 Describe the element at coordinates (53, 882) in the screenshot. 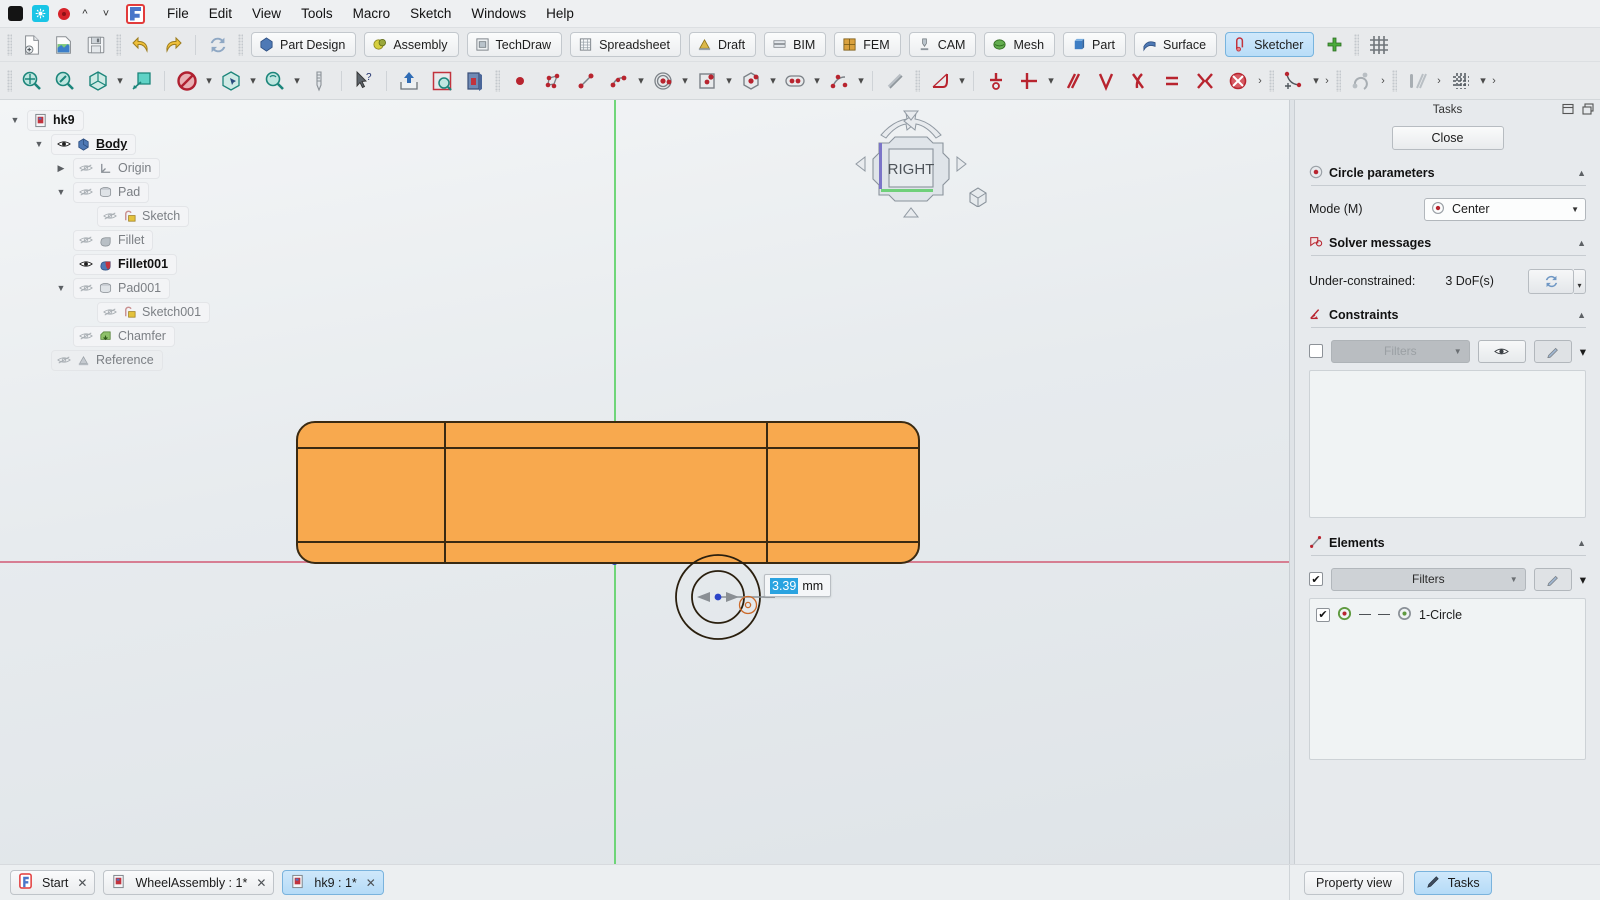

I see `document-tab-start: Start ✕` at that location.